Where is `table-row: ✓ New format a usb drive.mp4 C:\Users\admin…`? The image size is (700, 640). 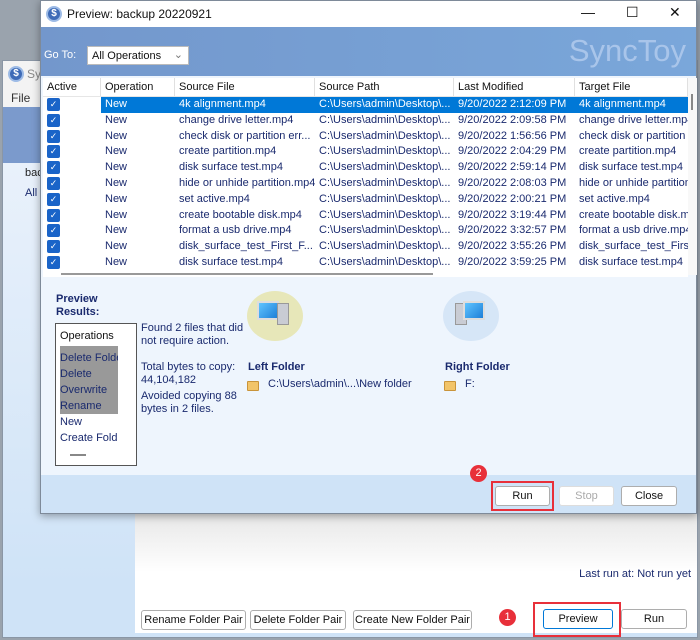 table-row: ✓ New format a usb drive.mp4 C:\Users\admin… is located at coordinates (365, 231).